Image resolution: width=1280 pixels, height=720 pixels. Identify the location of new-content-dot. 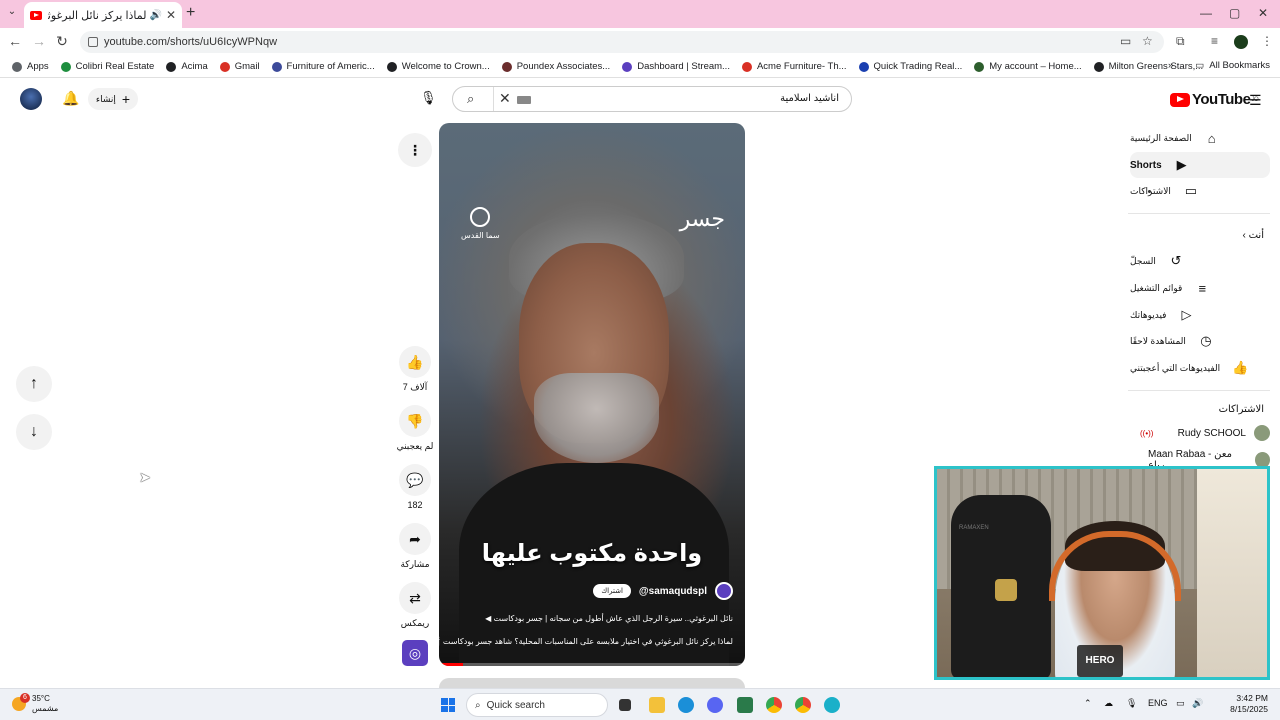
(1149, 191).